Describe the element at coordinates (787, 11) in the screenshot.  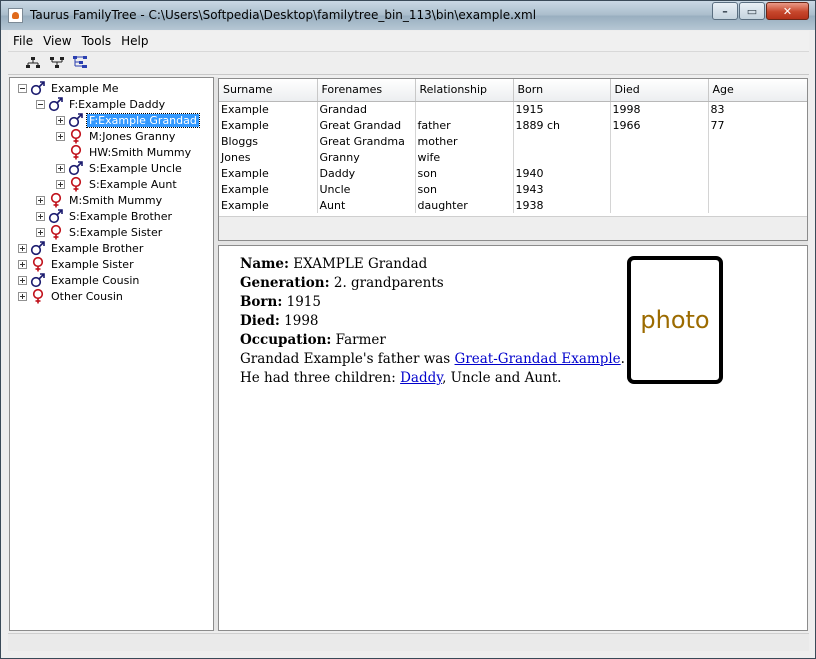
I see `close-button: ✕` at that location.